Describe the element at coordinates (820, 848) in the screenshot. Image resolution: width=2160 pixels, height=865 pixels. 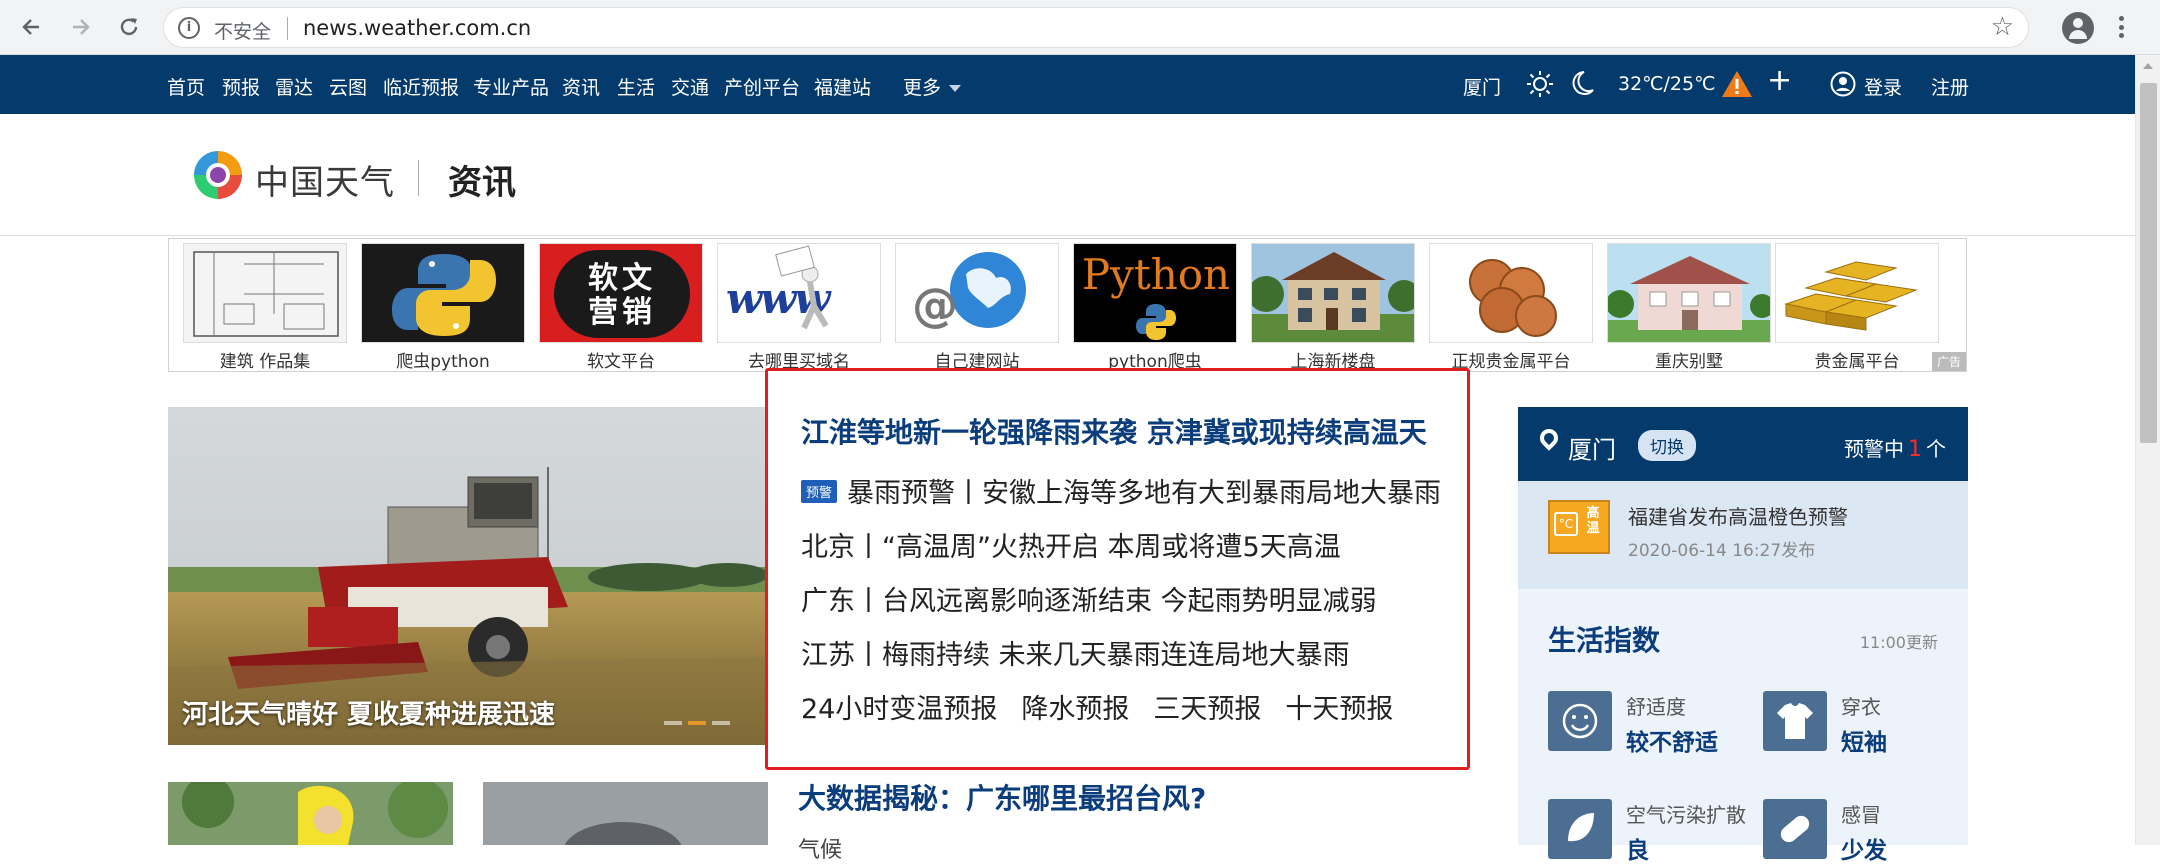
I see `teaser-subtitle: 气候` at that location.